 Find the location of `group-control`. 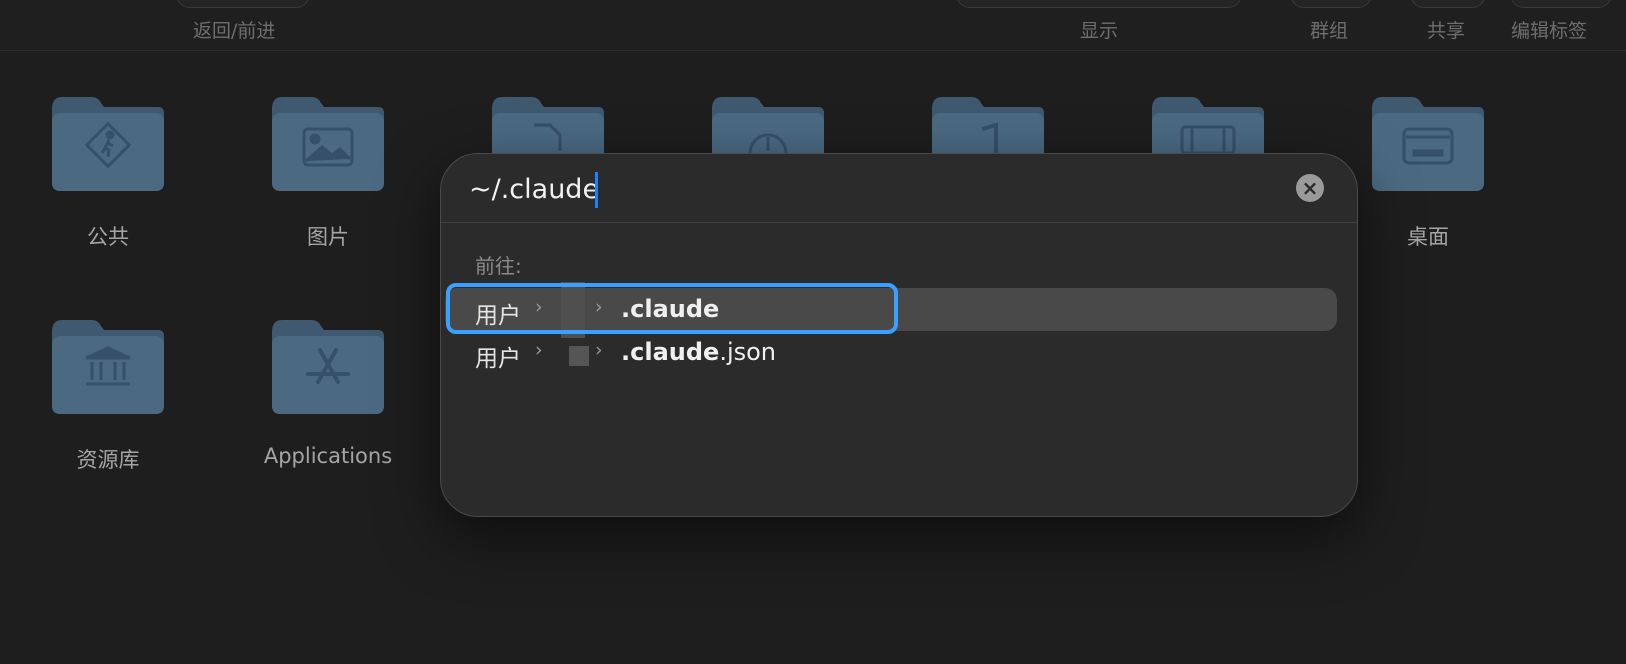

group-control is located at coordinates (1331, 4).